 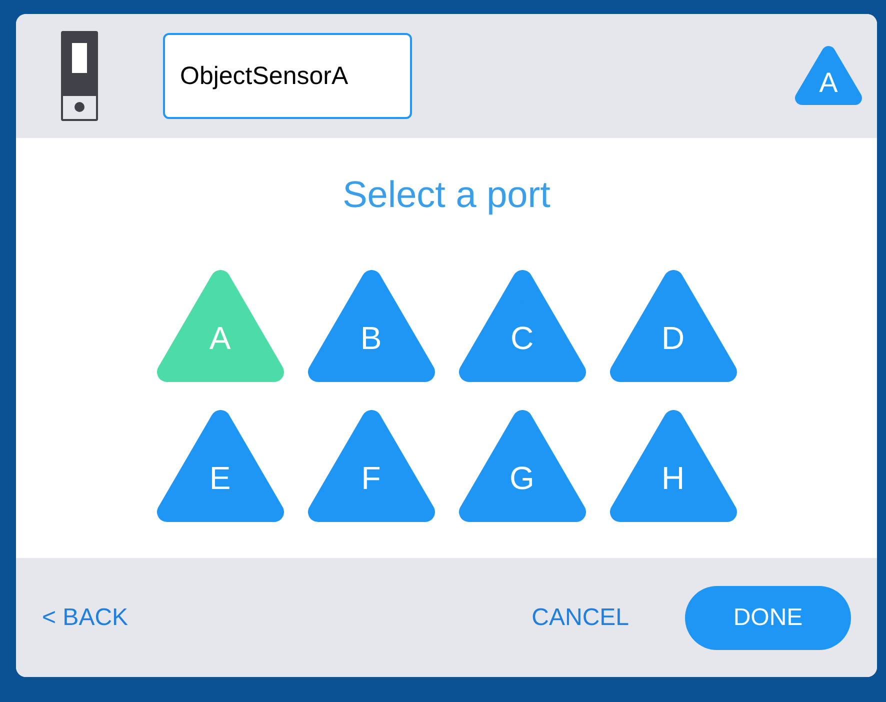 I want to click on port-button: G, so click(x=522, y=466).